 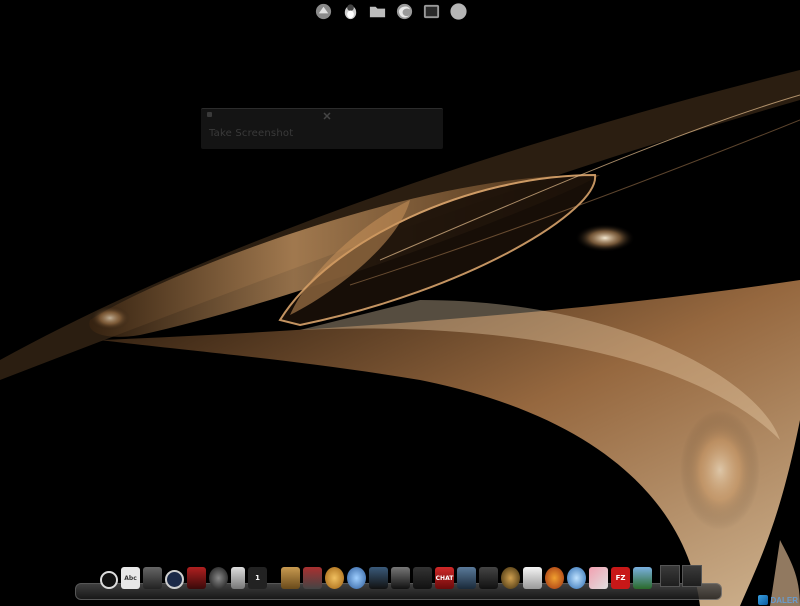 I want to click on lock-icon, so click(x=290, y=578).